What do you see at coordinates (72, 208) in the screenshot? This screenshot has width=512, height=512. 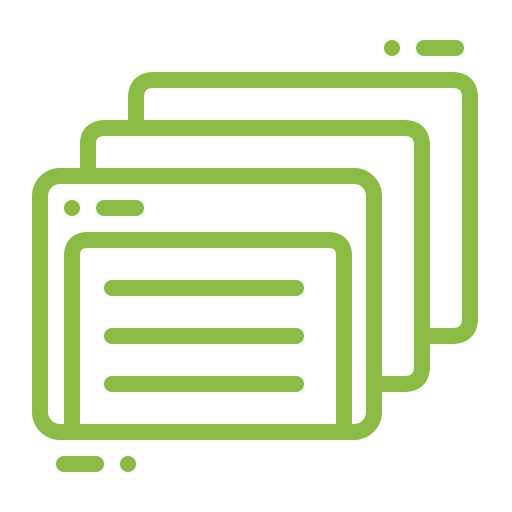 I see `front-window-dot` at bounding box center [72, 208].